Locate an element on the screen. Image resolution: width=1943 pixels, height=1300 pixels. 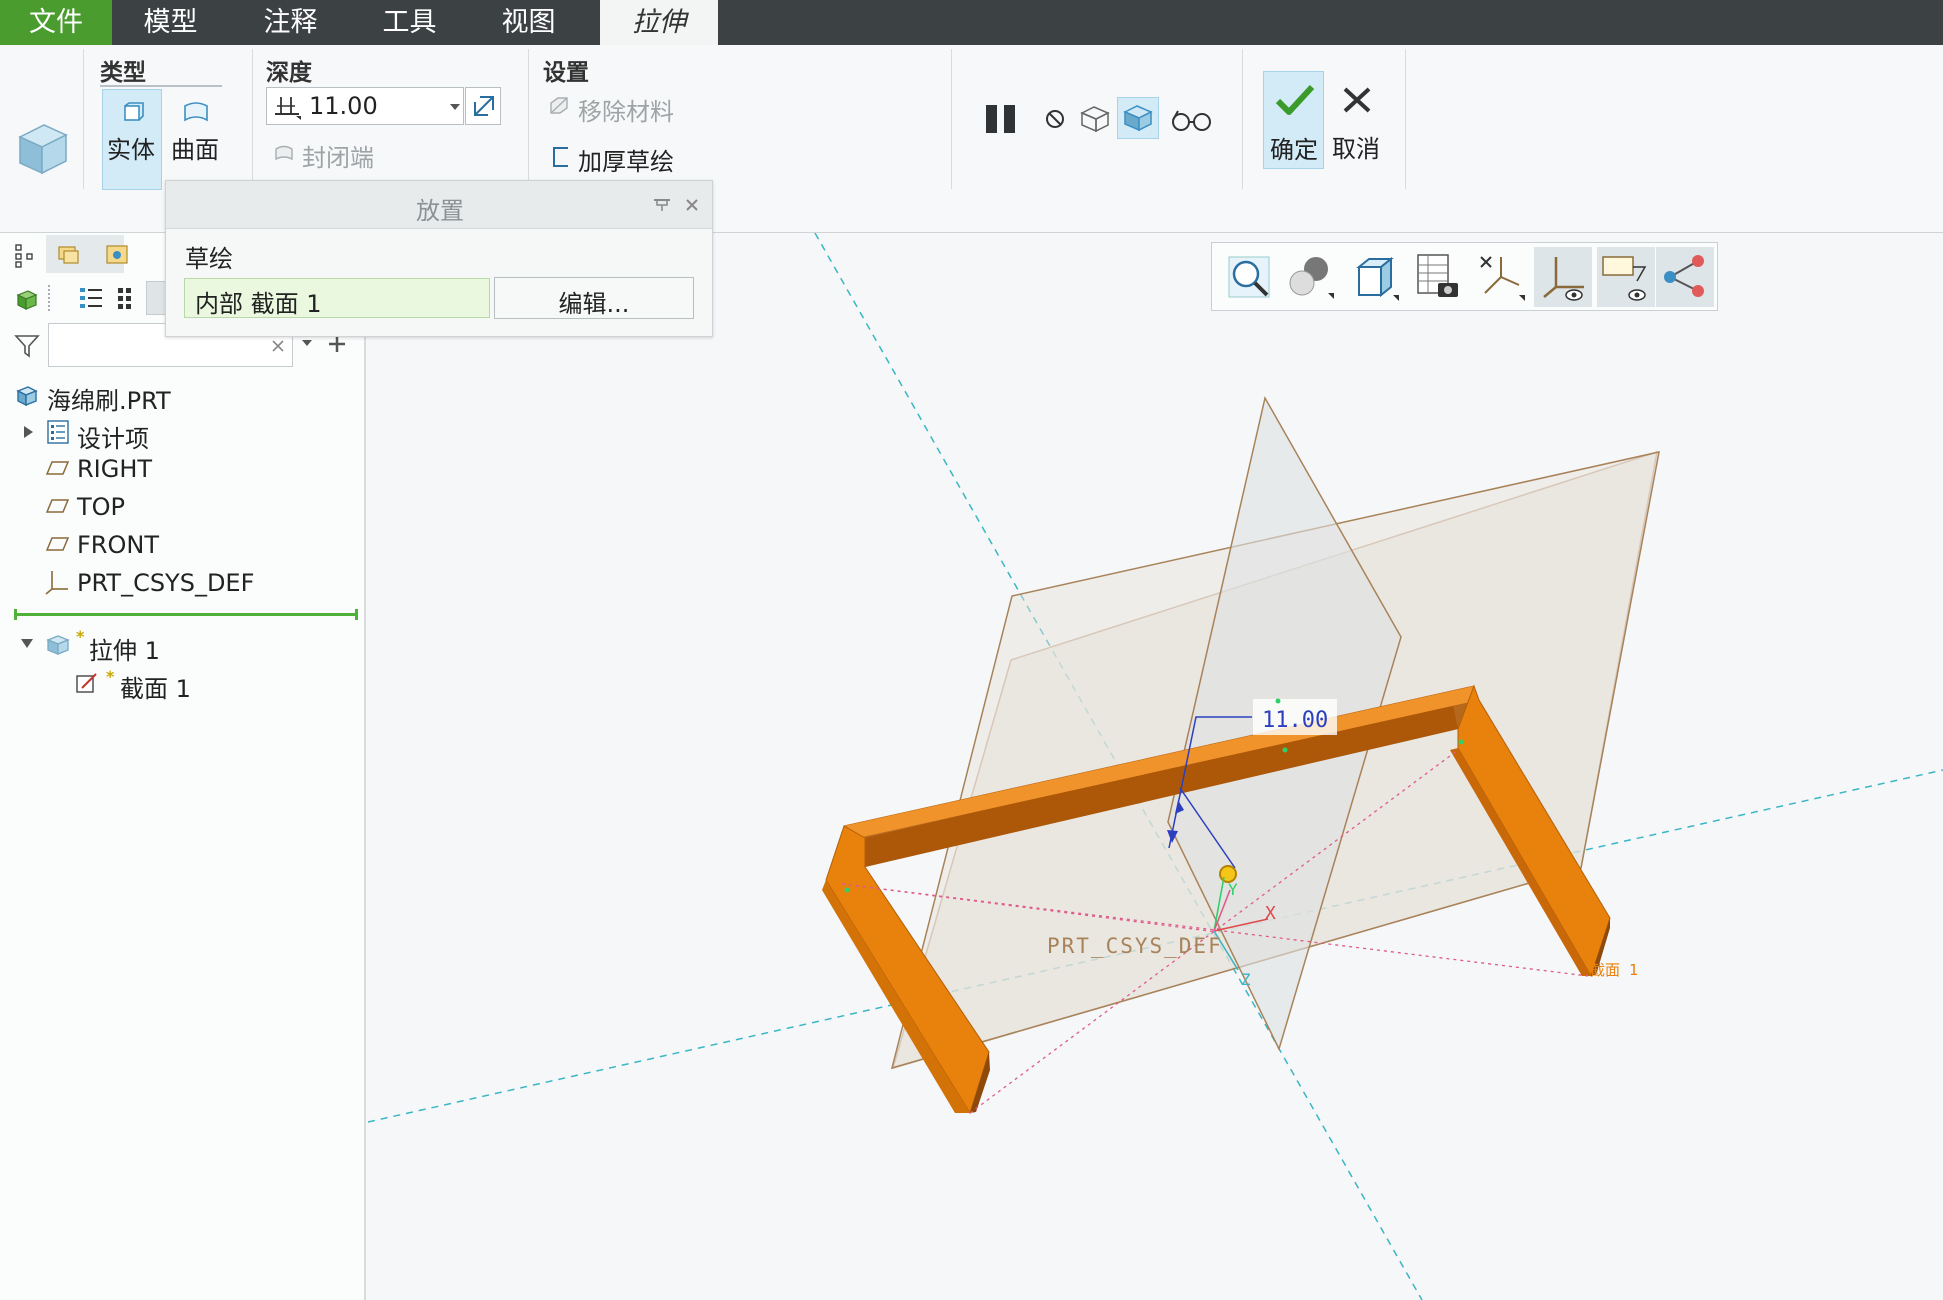
surface-type-button: 曲面 is located at coordinates (194, 129).